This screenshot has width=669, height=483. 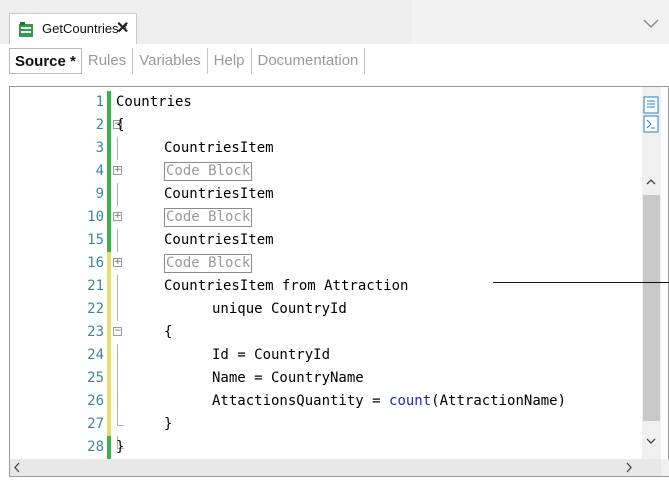 What do you see at coordinates (651, 105) in the screenshot?
I see `outline-view-icon` at bounding box center [651, 105].